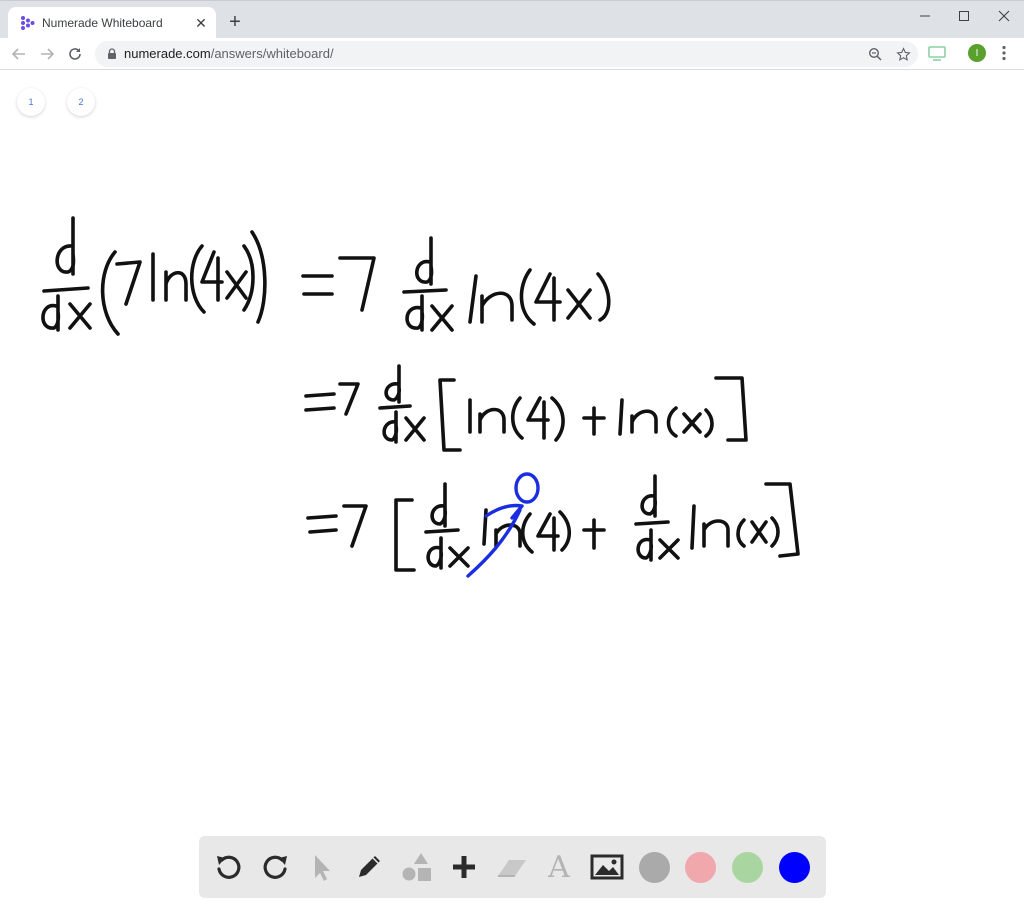 The height and width of the screenshot is (906, 1024). I want to click on gray-swatch, so click(654, 867).